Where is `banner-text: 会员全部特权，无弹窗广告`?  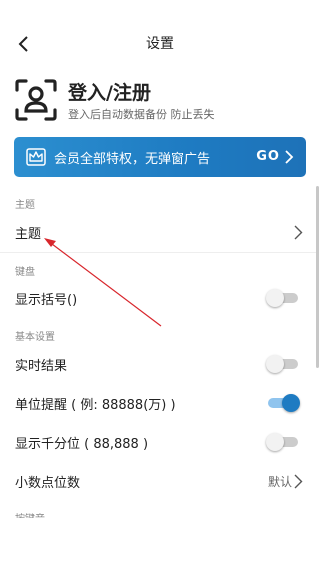
banner-text: 会员全部特权，无弹窗广告 is located at coordinates (132, 159).